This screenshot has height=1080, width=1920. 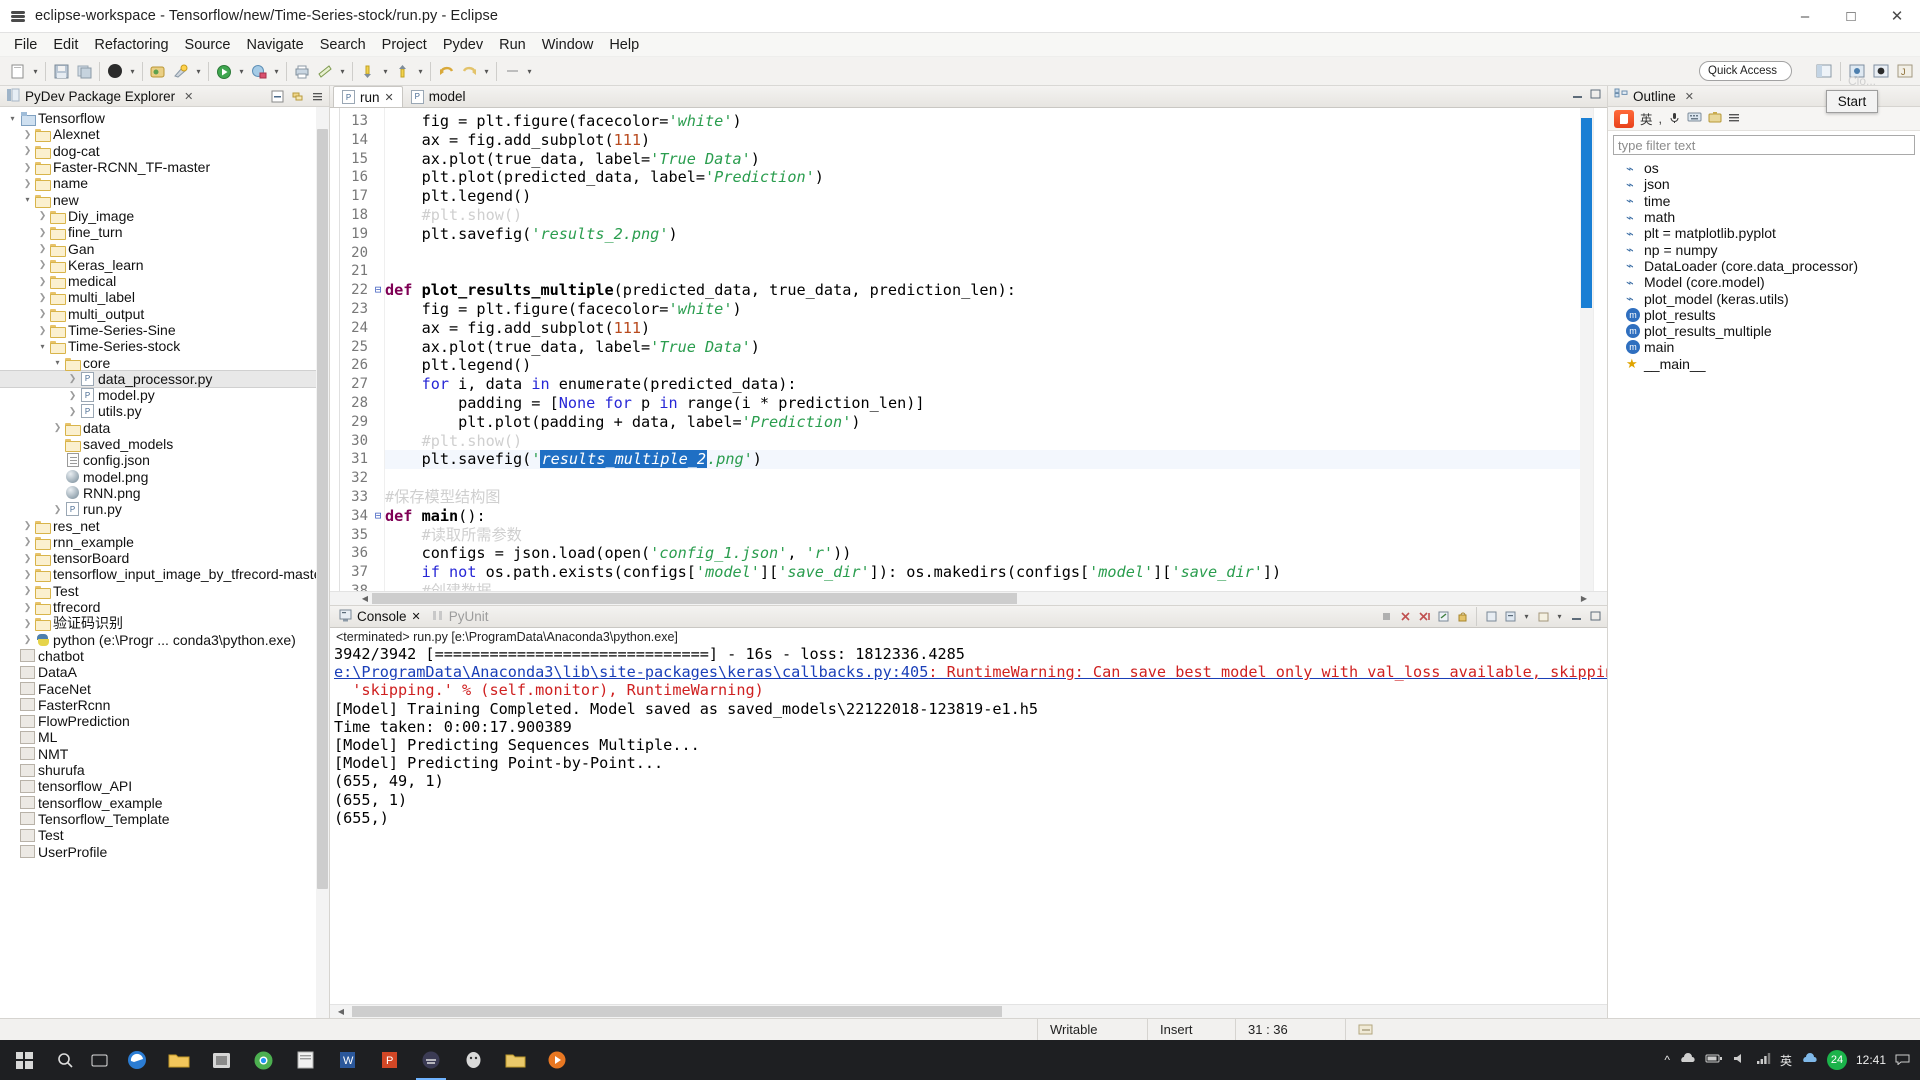 What do you see at coordinates (164, 525) in the screenshot?
I see `tree-item: ❯ res_net` at bounding box center [164, 525].